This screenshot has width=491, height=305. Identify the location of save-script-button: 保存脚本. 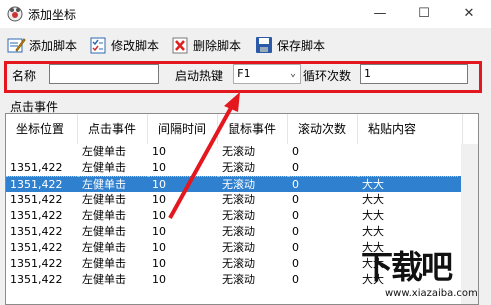
(289, 45).